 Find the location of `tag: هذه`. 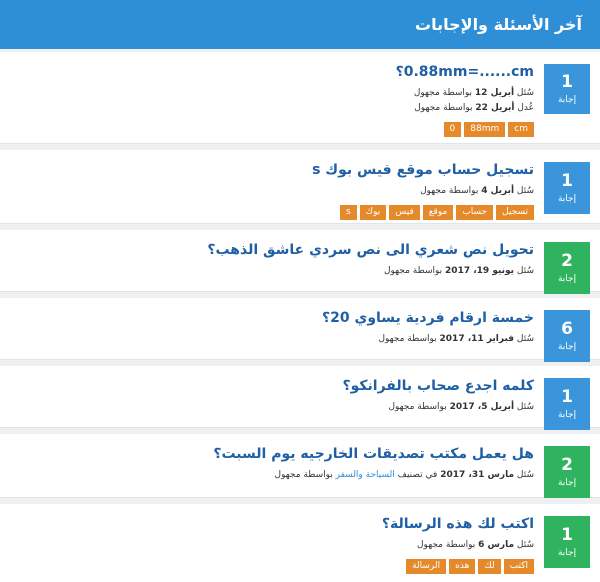

tag: هذه is located at coordinates (462, 566).